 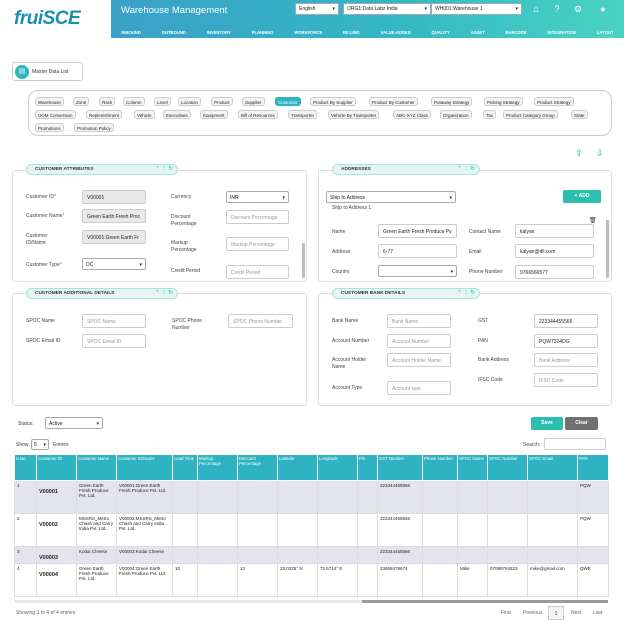 I want to click on table-hscroll-thumb, so click(x=485, y=601).